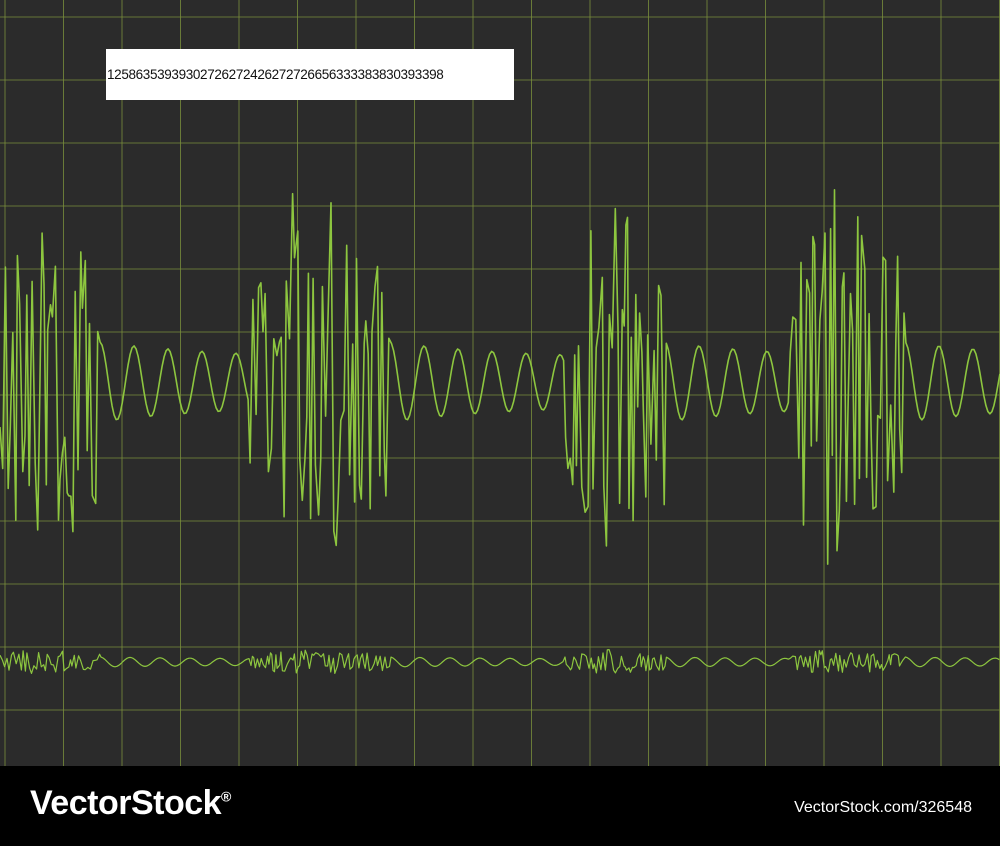 This screenshot has height=846, width=1000. Describe the element at coordinates (226, 796) in the screenshot. I see `registered-mark: ®` at that location.